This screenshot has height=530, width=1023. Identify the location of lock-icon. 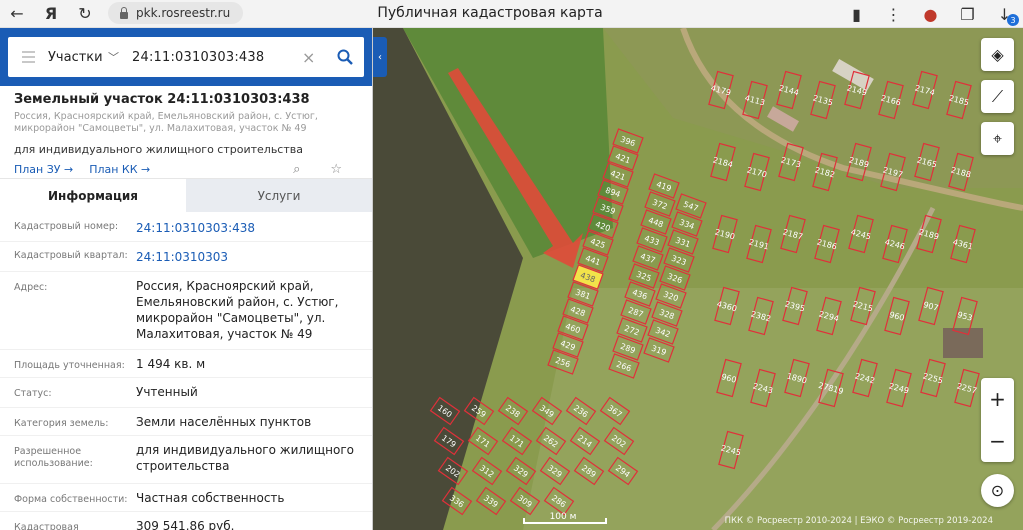
(124, 13).